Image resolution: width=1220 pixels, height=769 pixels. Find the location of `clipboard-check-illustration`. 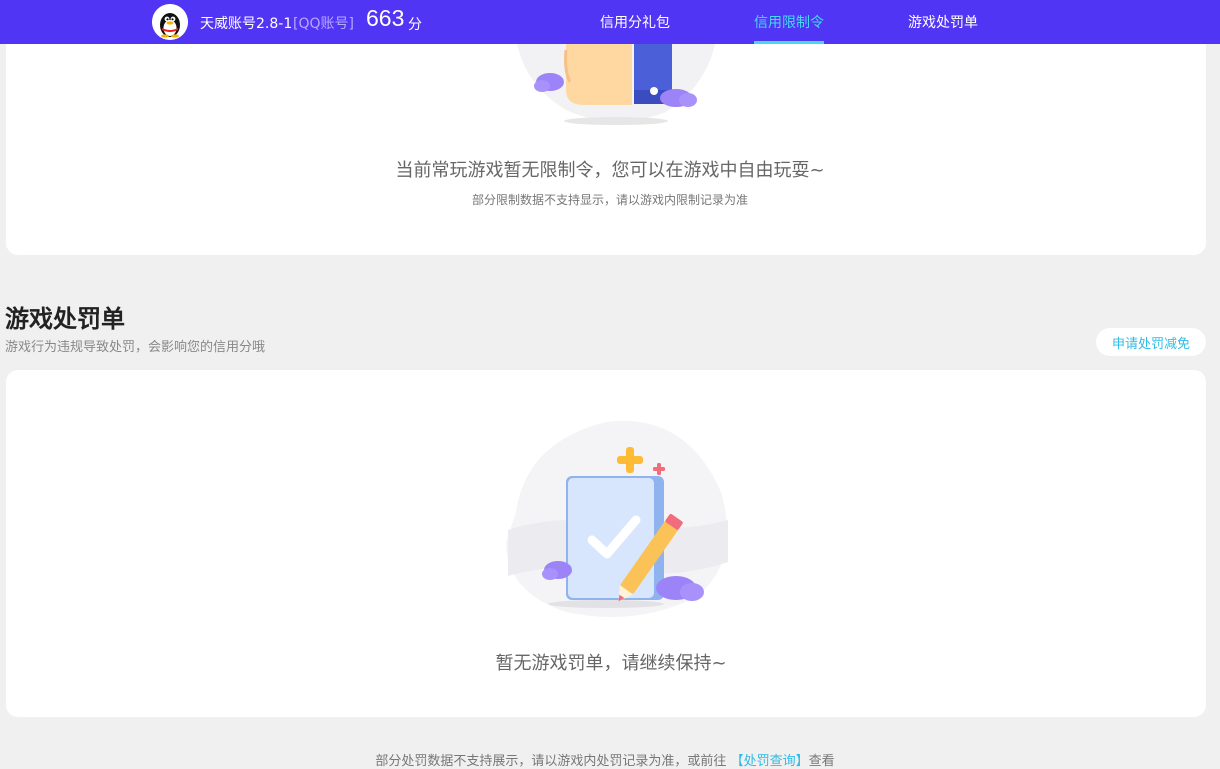

clipboard-check-illustration is located at coordinates (617, 518).